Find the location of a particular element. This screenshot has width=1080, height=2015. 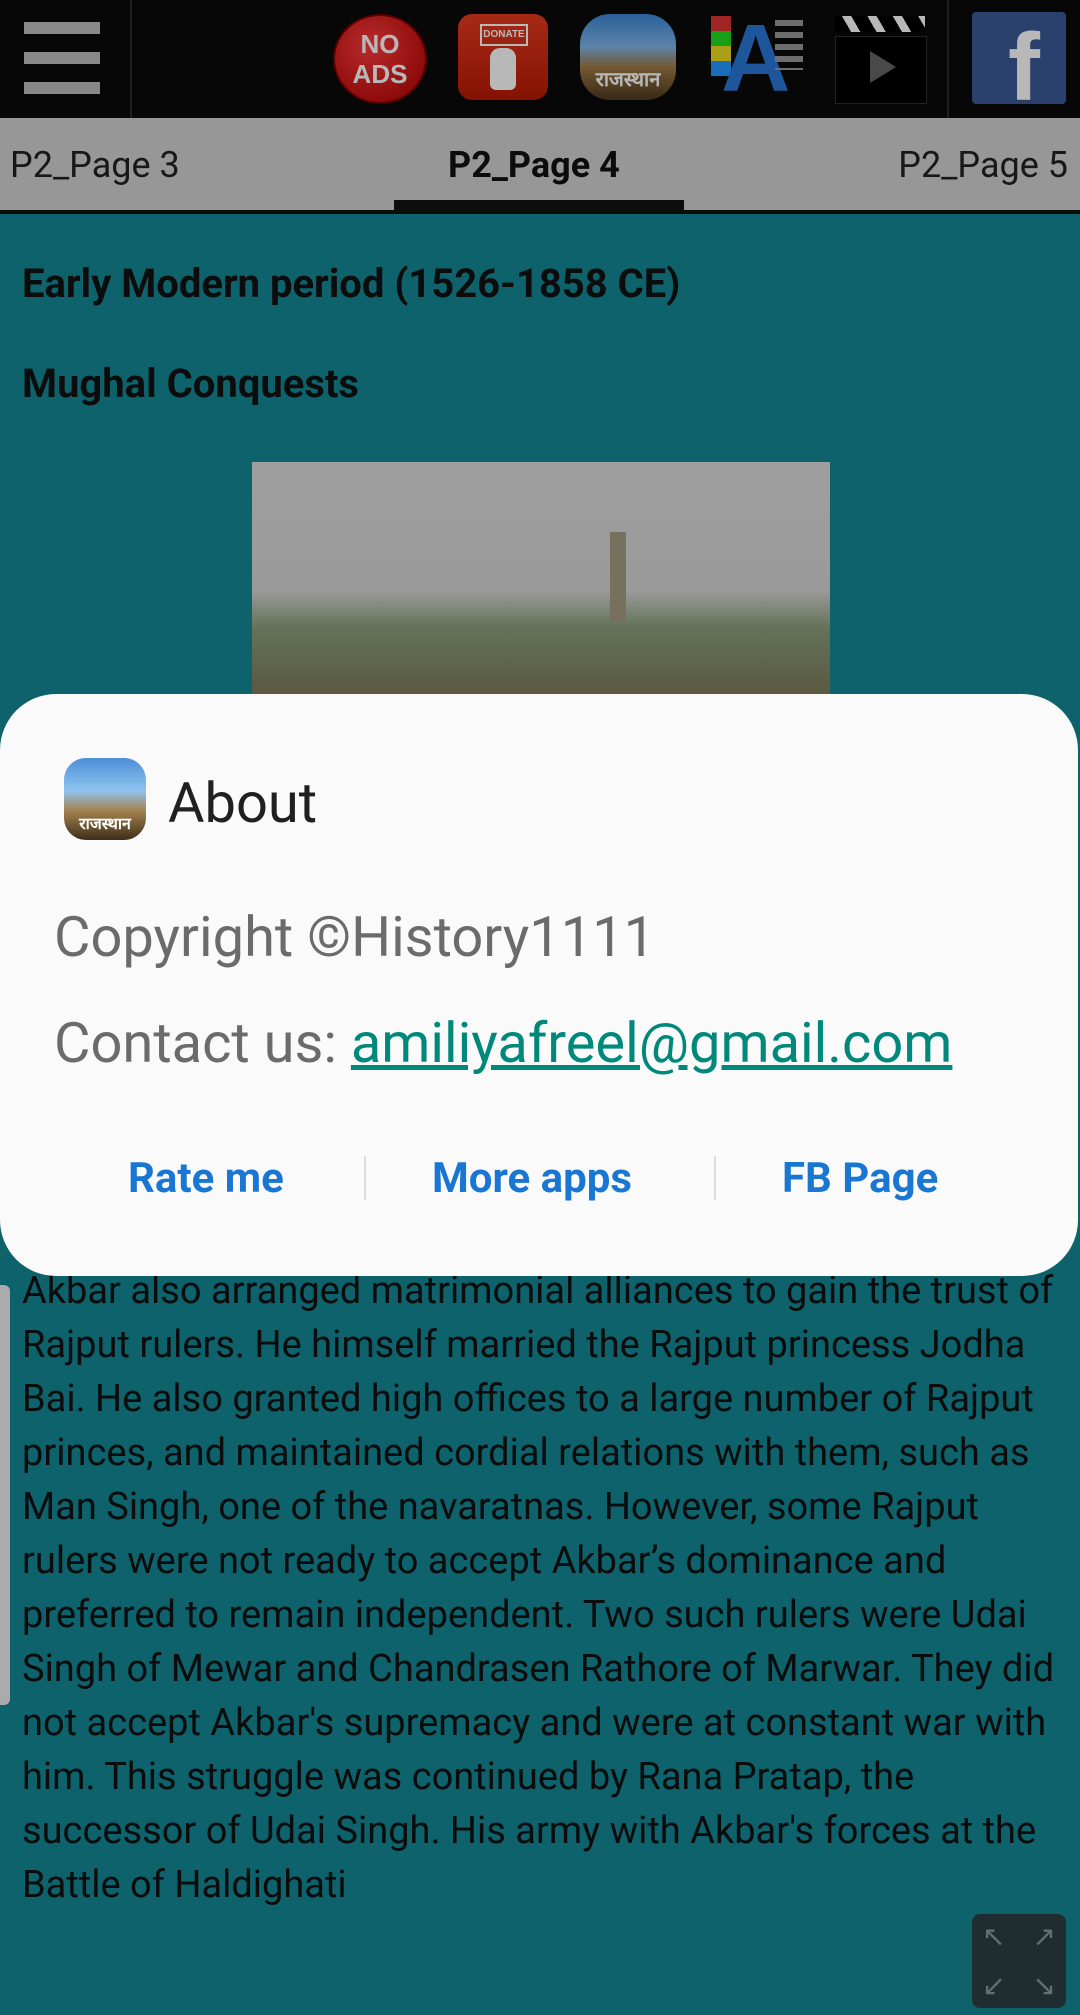

email-link: amiliyafreel@gmail.com is located at coordinates (652, 1043).